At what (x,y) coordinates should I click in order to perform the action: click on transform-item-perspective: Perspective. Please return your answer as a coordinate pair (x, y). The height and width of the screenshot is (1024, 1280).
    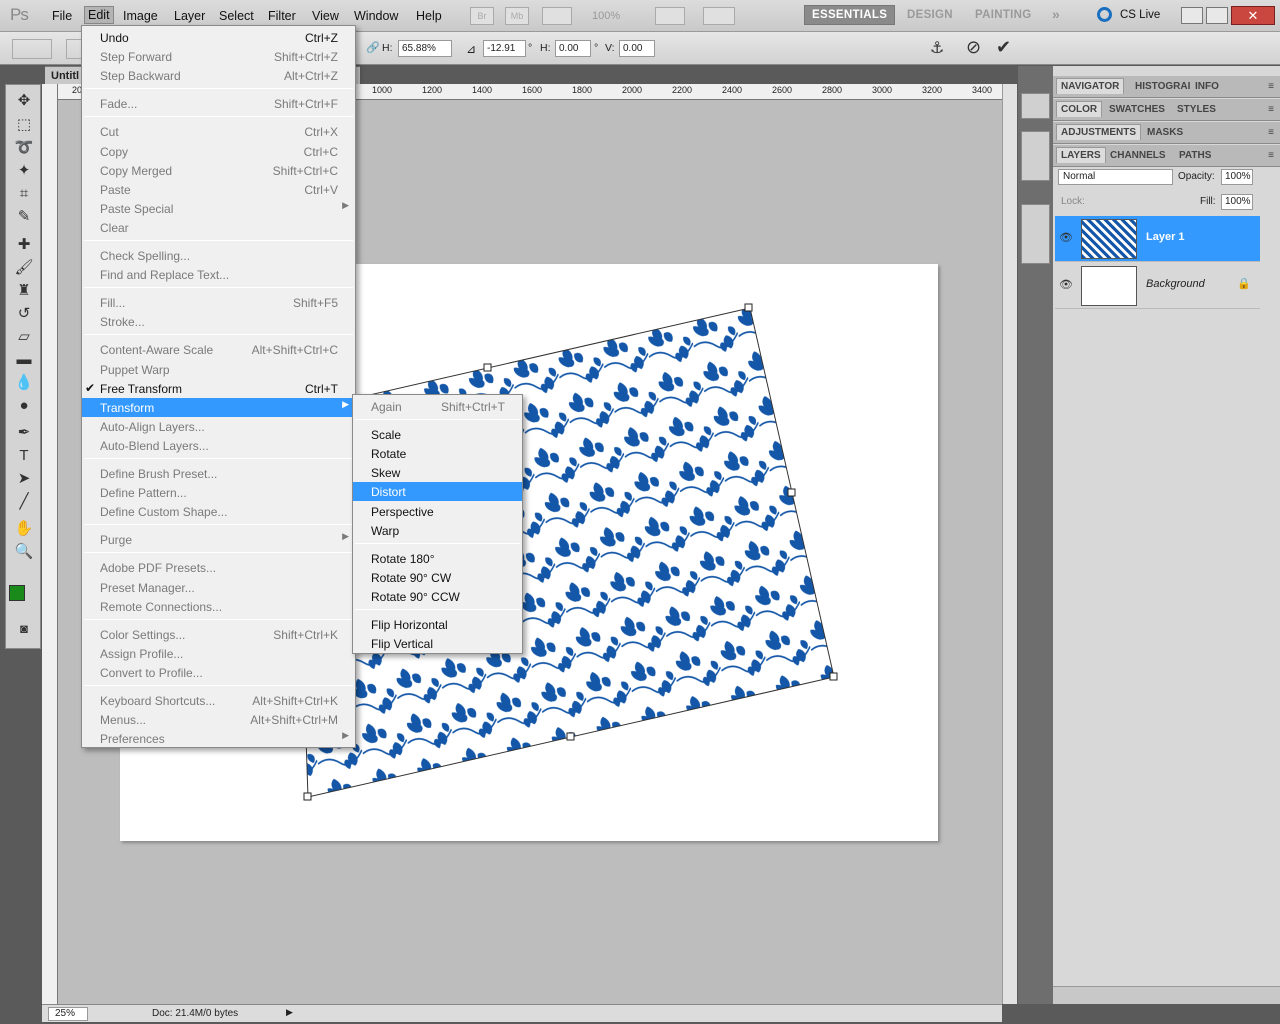
    Looking at the image, I should click on (437, 511).